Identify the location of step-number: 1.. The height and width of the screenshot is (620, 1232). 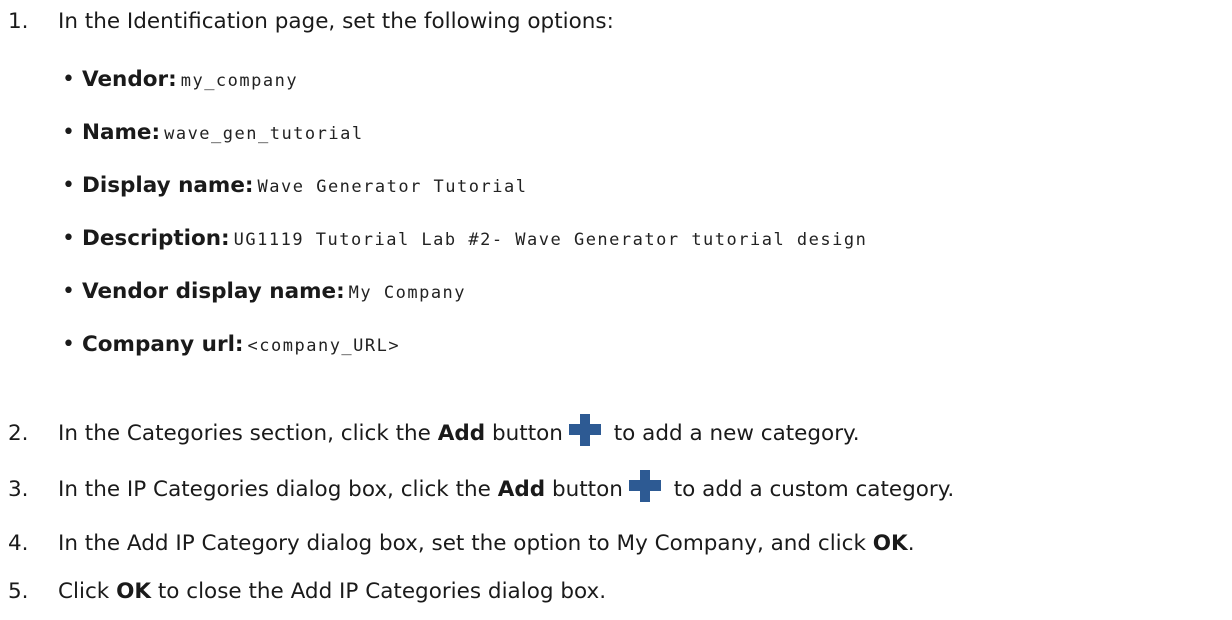
(18, 21).